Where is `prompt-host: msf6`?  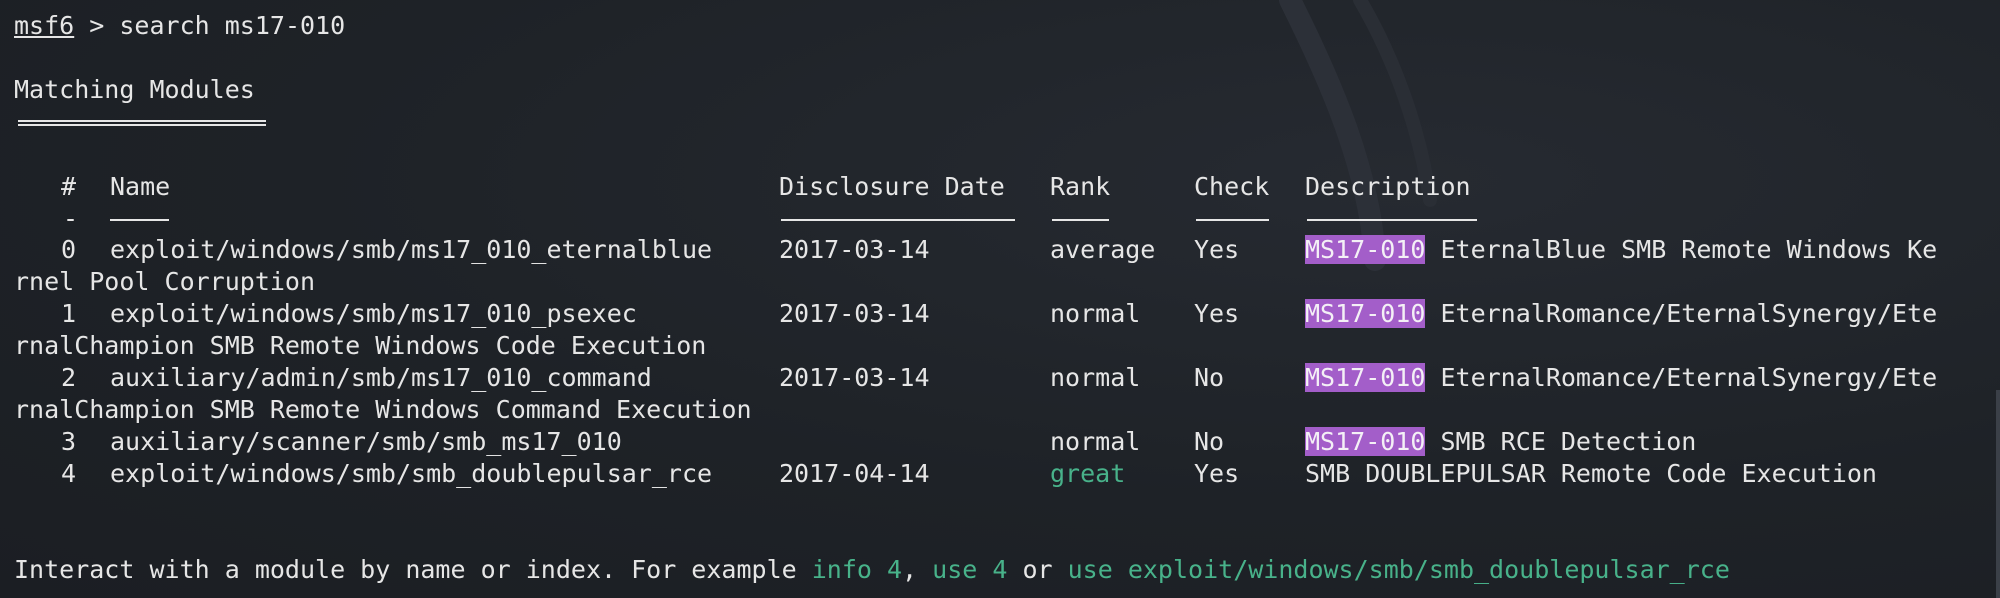
prompt-host: msf6 is located at coordinates (44, 25).